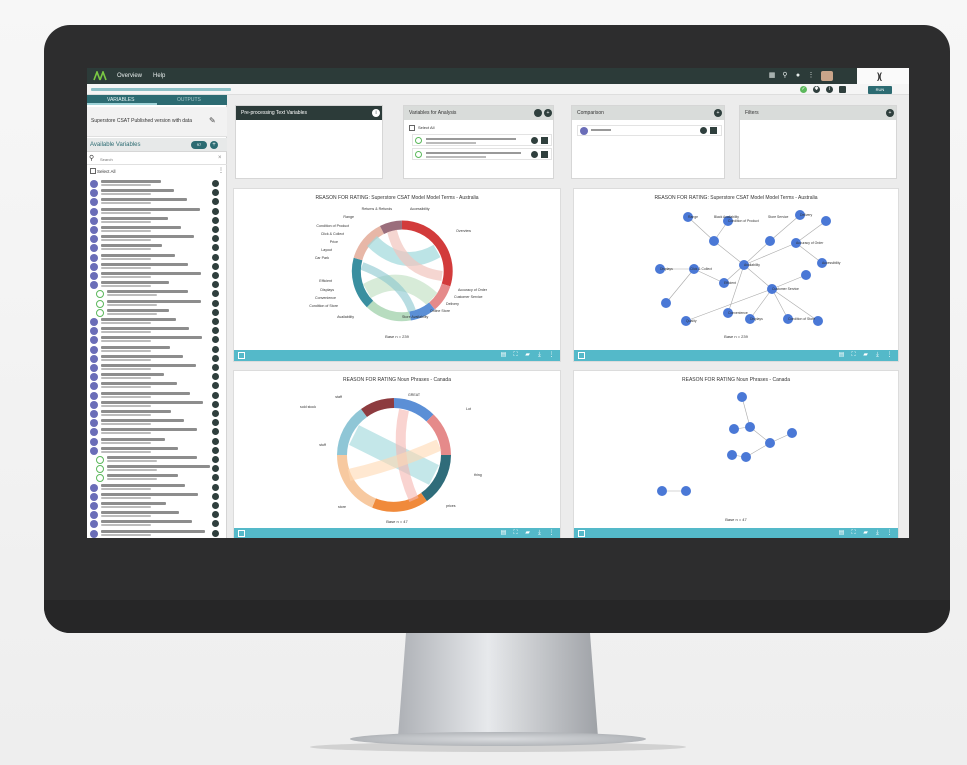  I want to click on search-icon: ⚲, so click(785, 76).